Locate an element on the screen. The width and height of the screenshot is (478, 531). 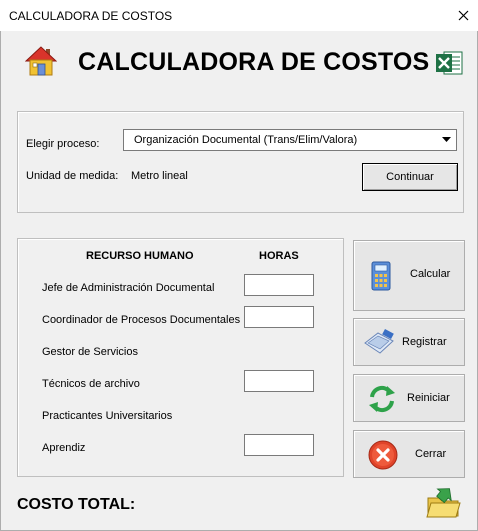
register-icon is located at coordinates (379, 341).